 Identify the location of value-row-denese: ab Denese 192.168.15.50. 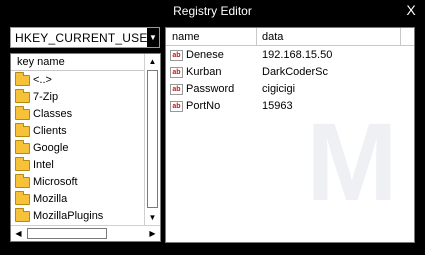
(290, 55).